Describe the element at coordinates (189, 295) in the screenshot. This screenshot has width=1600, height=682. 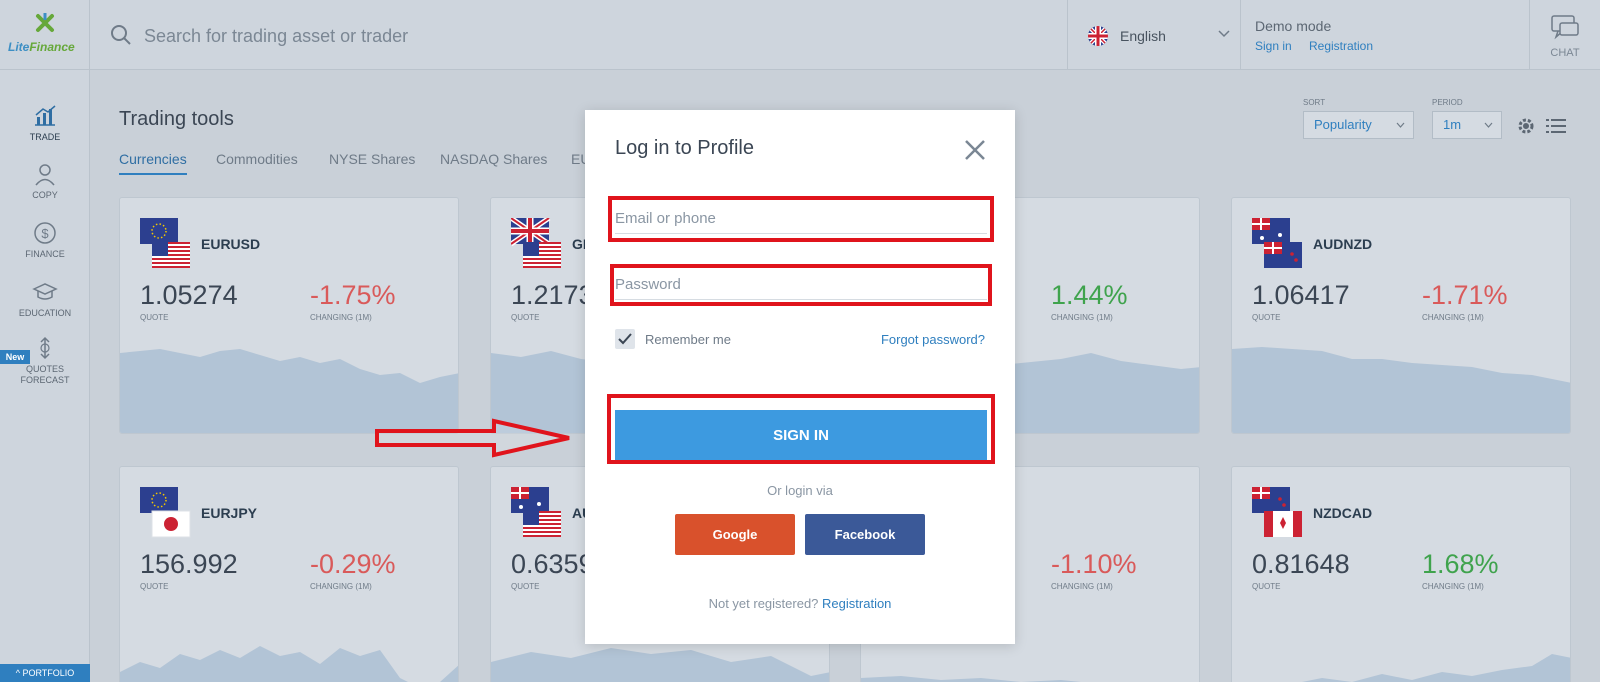
I see `asset-quote: 1.05274` at that location.